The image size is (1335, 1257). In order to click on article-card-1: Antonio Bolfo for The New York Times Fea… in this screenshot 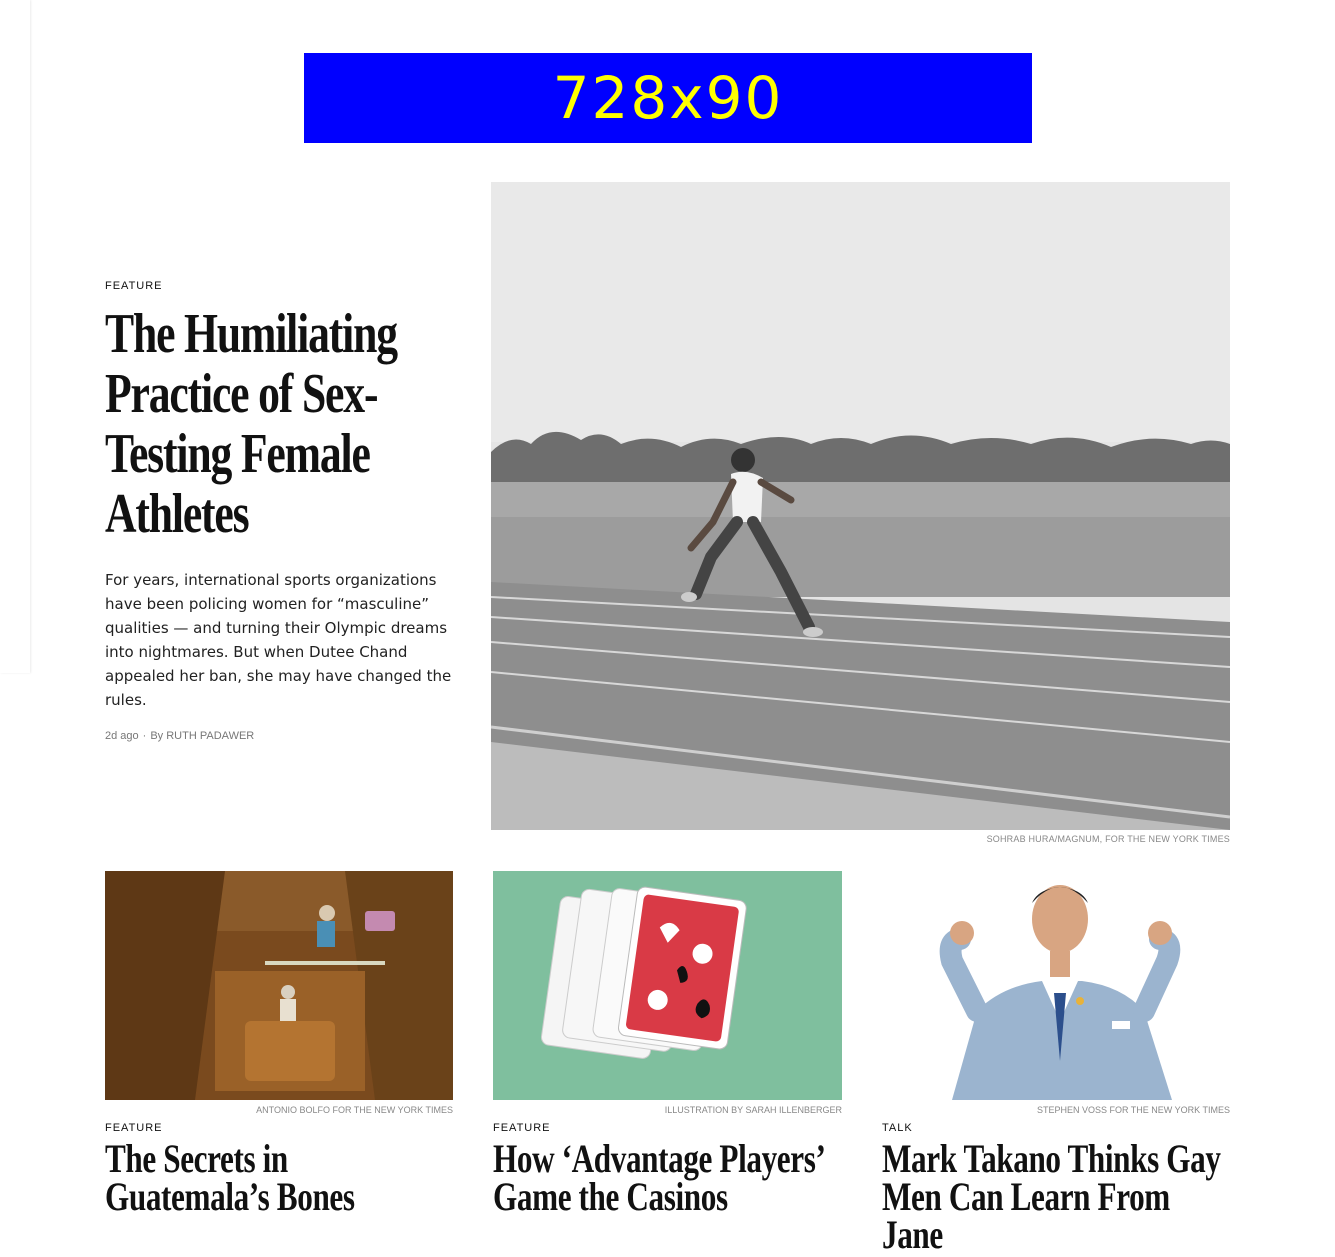, I will do `click(280, 1044)`.